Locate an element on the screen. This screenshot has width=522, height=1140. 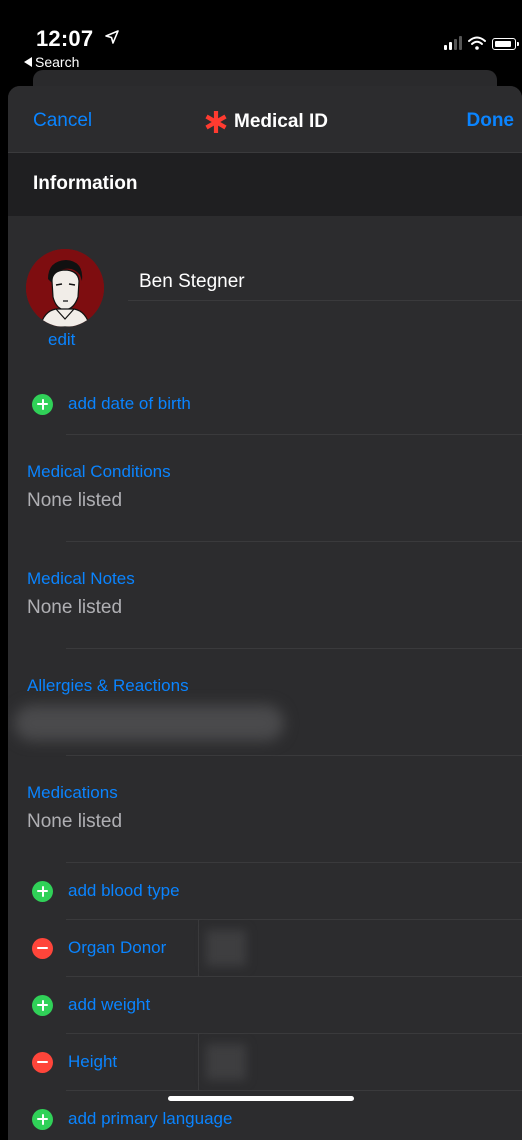
dob-label: add date of birth is located at coordinates (129, 403).